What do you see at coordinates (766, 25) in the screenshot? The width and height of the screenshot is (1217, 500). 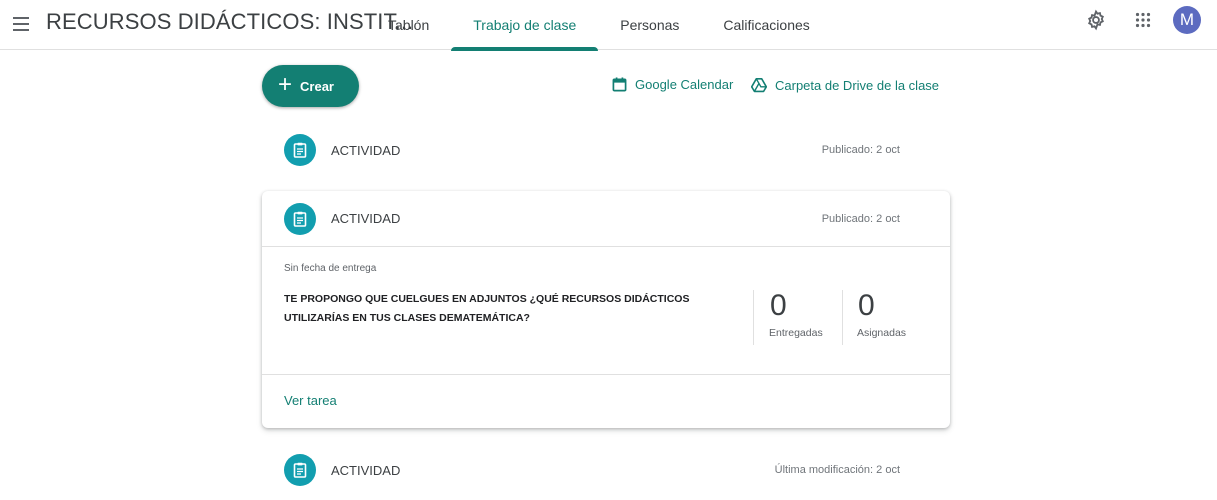 I see `tab-grades: Calificaciones` at bounding box center [766, 25].